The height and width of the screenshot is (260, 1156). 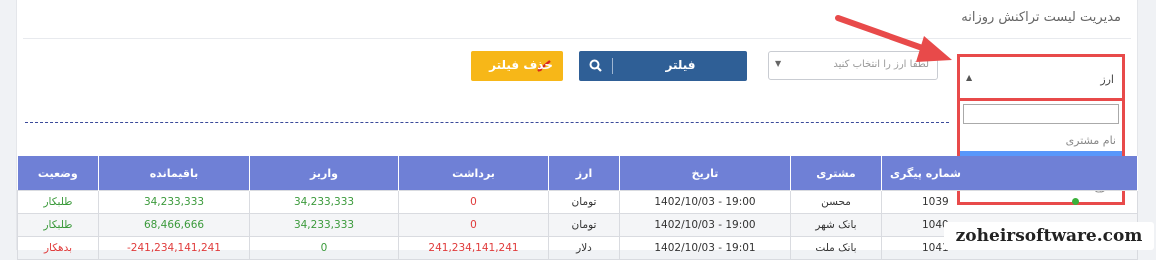 I want to click on cell-withdraw: 241,234,141,241, so click(x=473, y=248).